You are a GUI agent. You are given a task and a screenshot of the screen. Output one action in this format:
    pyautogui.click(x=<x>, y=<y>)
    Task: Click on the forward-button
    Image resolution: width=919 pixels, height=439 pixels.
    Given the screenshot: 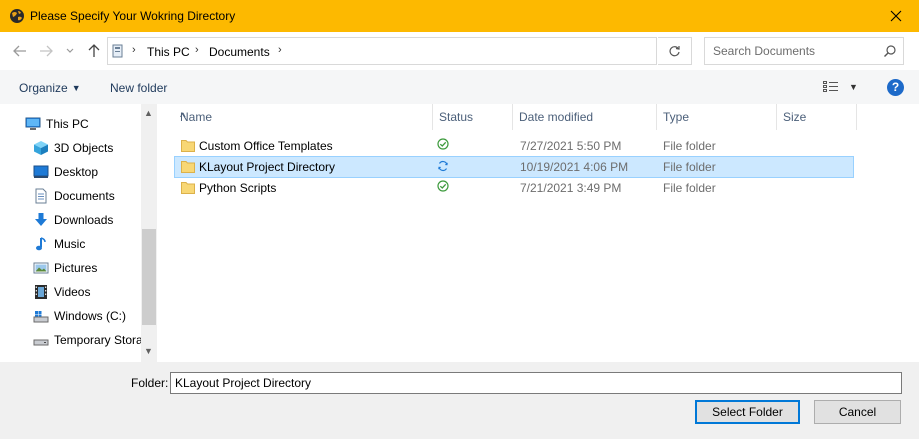 What is the action you would take?
    pyautogui.click(x=46, y=51)
    